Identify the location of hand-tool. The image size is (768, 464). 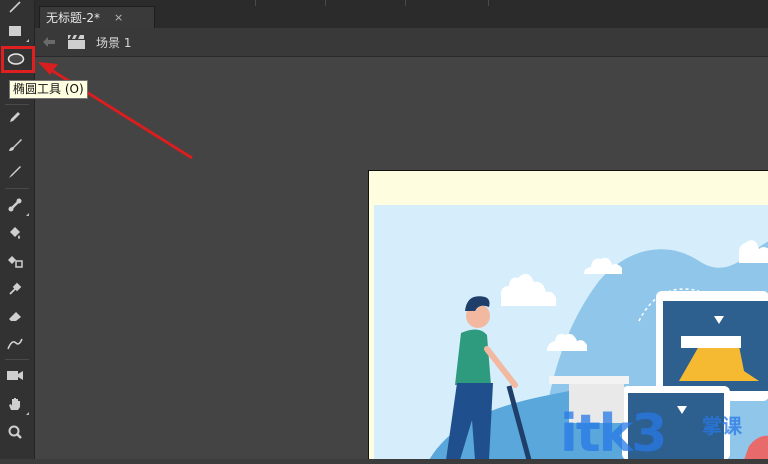
(16, 404).